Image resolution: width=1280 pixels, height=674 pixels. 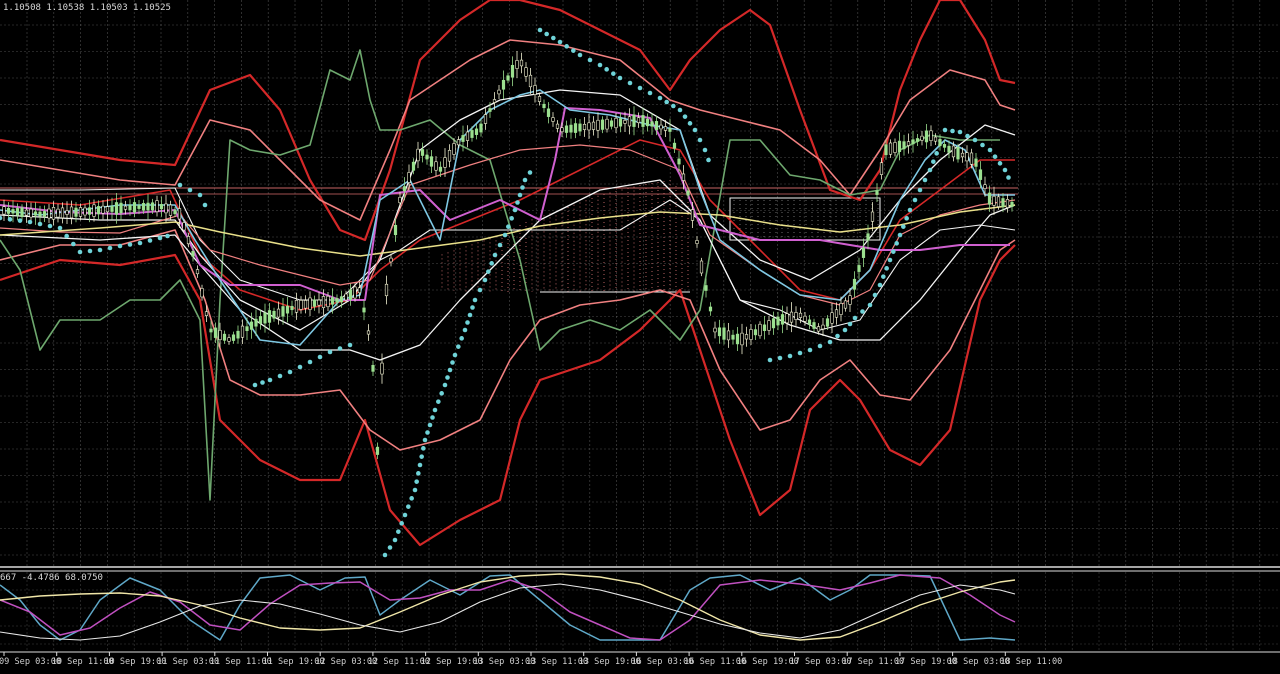 What do you see at coordinates (661, 236) in the screenshot?
I see `ichimoku-cloud` at bounding box center [661, 236].